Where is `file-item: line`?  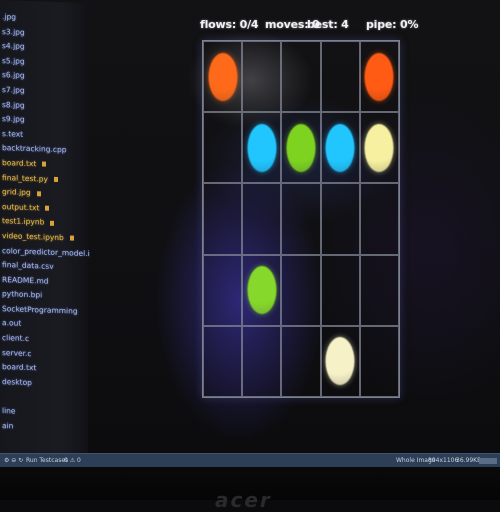
file-item: line is located at coordinates (45, 413).